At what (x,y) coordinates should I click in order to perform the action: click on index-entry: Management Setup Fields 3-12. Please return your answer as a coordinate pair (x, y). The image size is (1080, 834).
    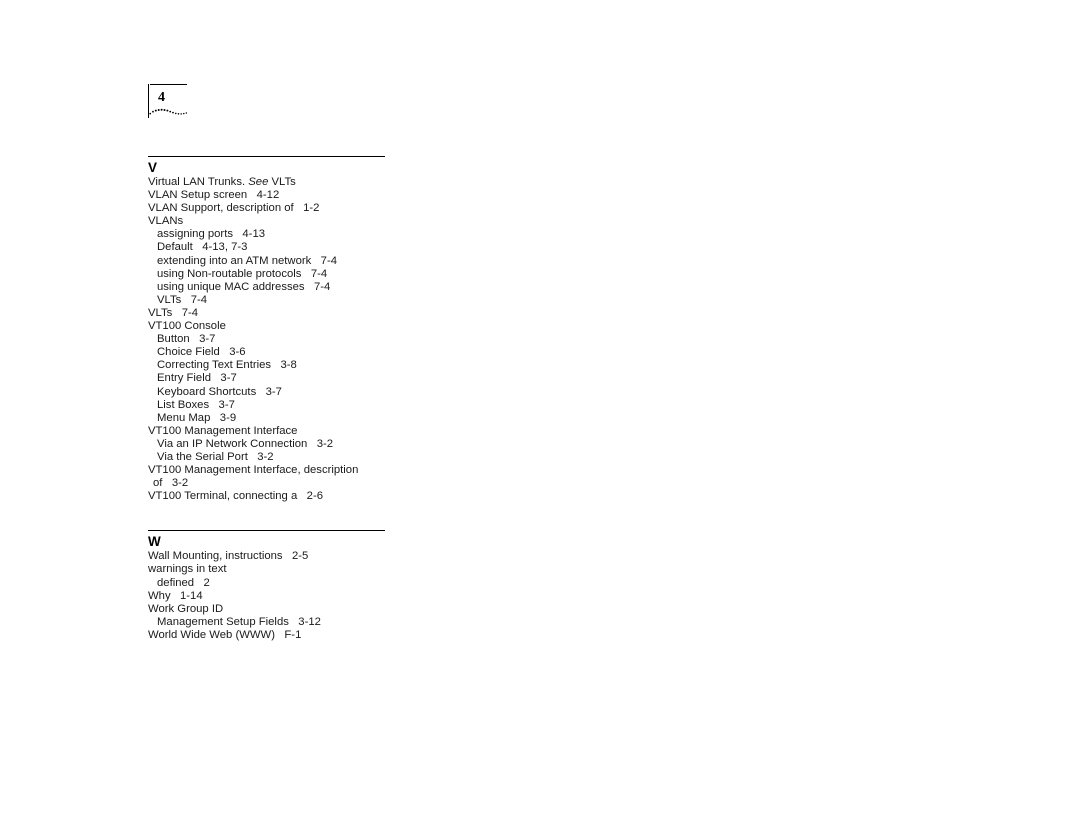
    Looking at the image, I should click on (239, 621).